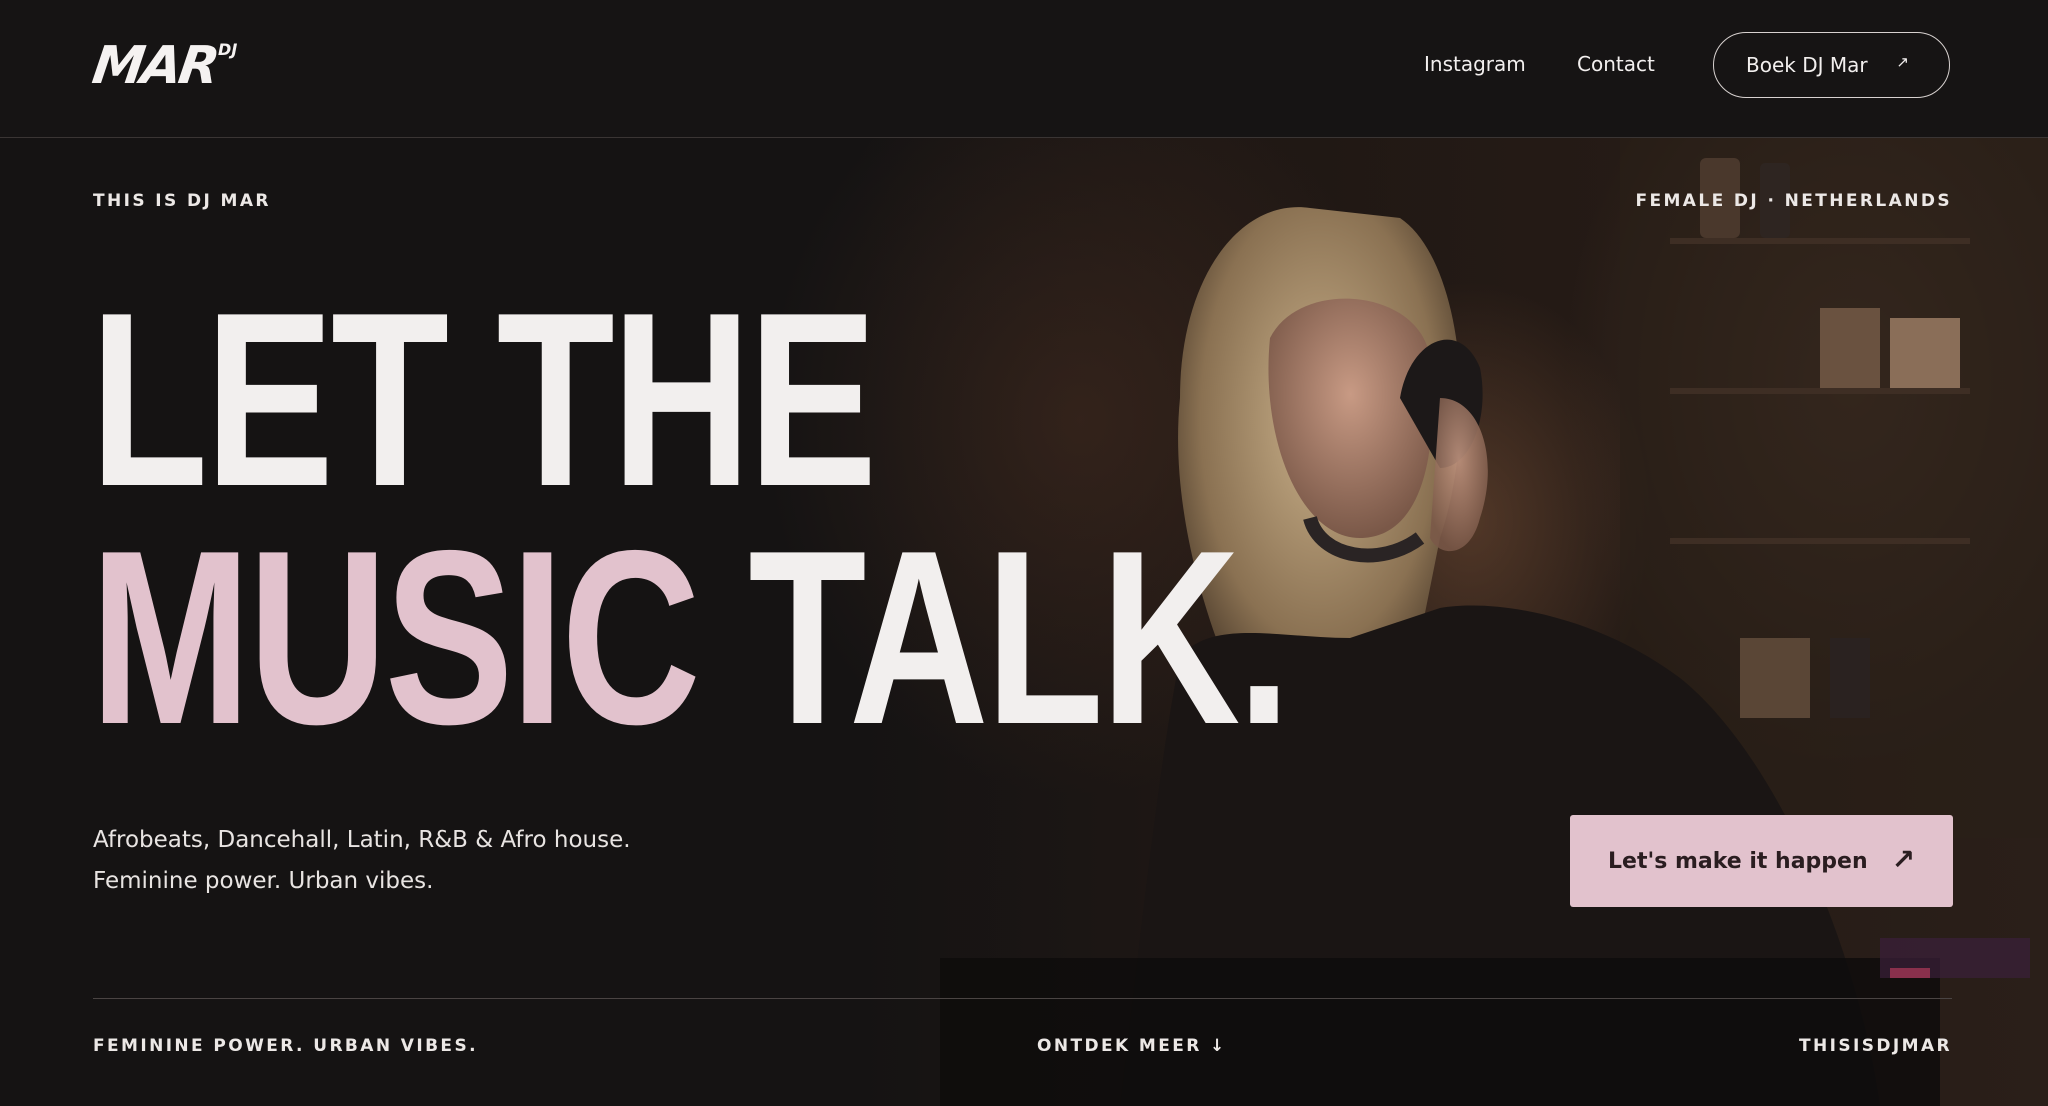 This screenshot has height=1106, width=2048. Describe the element at coordinates (1616, 64) in the screenshot. I see `nav-contact-link: Contact` at that location.